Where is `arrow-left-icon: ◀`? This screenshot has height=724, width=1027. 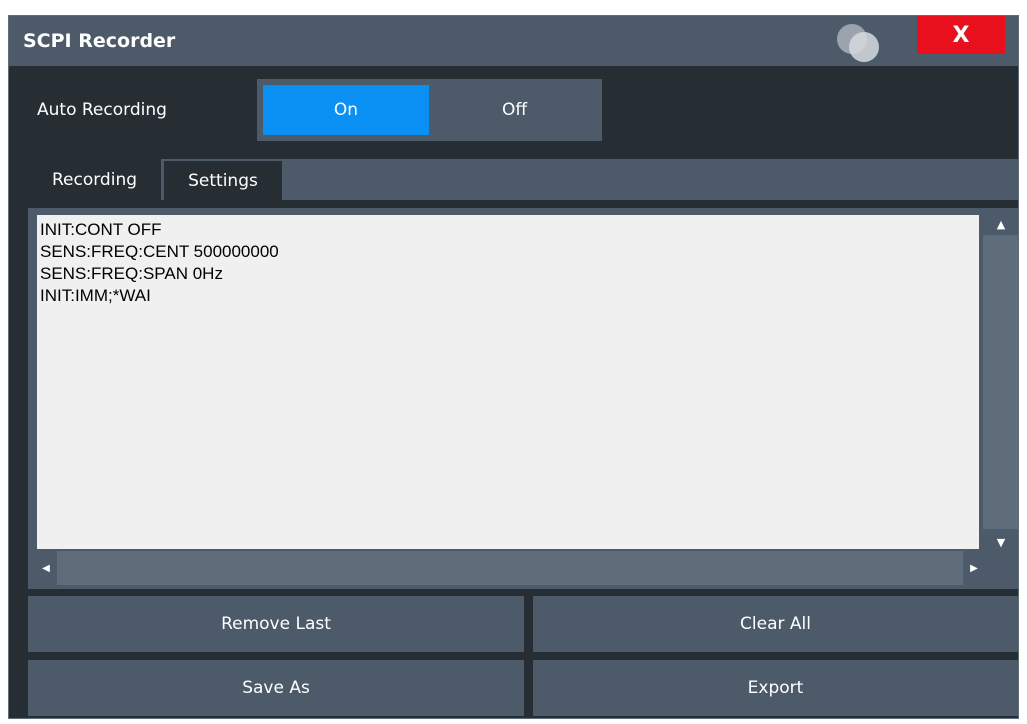 arrow-left-icon: ◀ is located at coordinates (46, 568).